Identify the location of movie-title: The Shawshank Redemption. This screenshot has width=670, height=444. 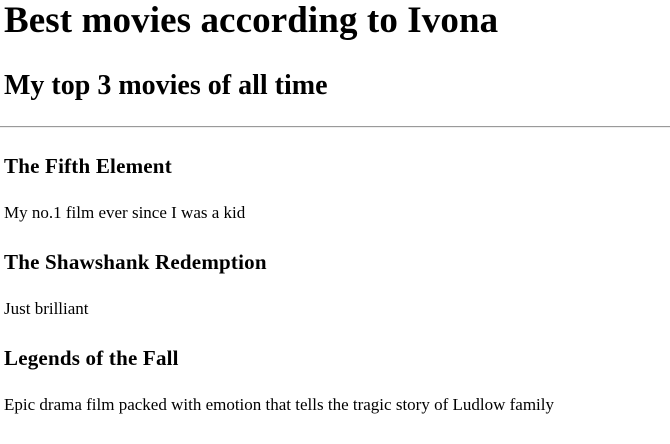
(135, 262).